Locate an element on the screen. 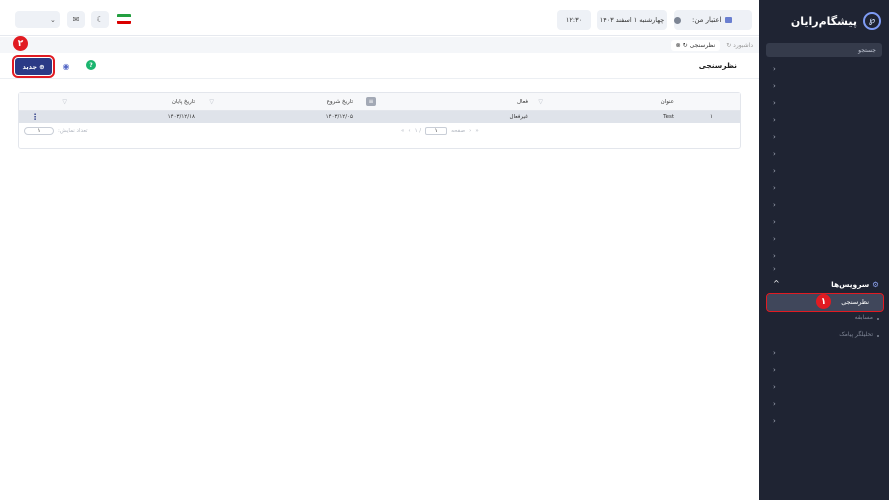 The height and width of the screenshot is (500, 889). next-page-icon: › is located at coordinates (409, 131).